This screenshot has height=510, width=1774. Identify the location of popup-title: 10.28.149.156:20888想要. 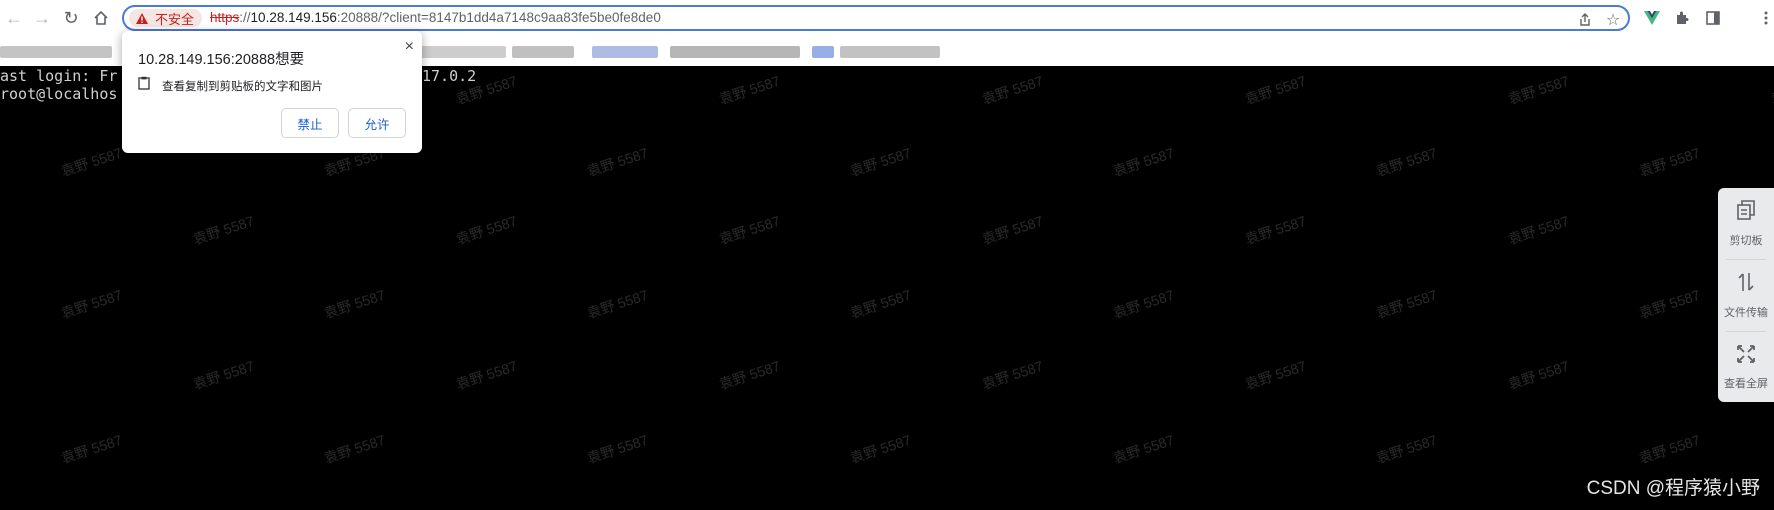
(221, 60).